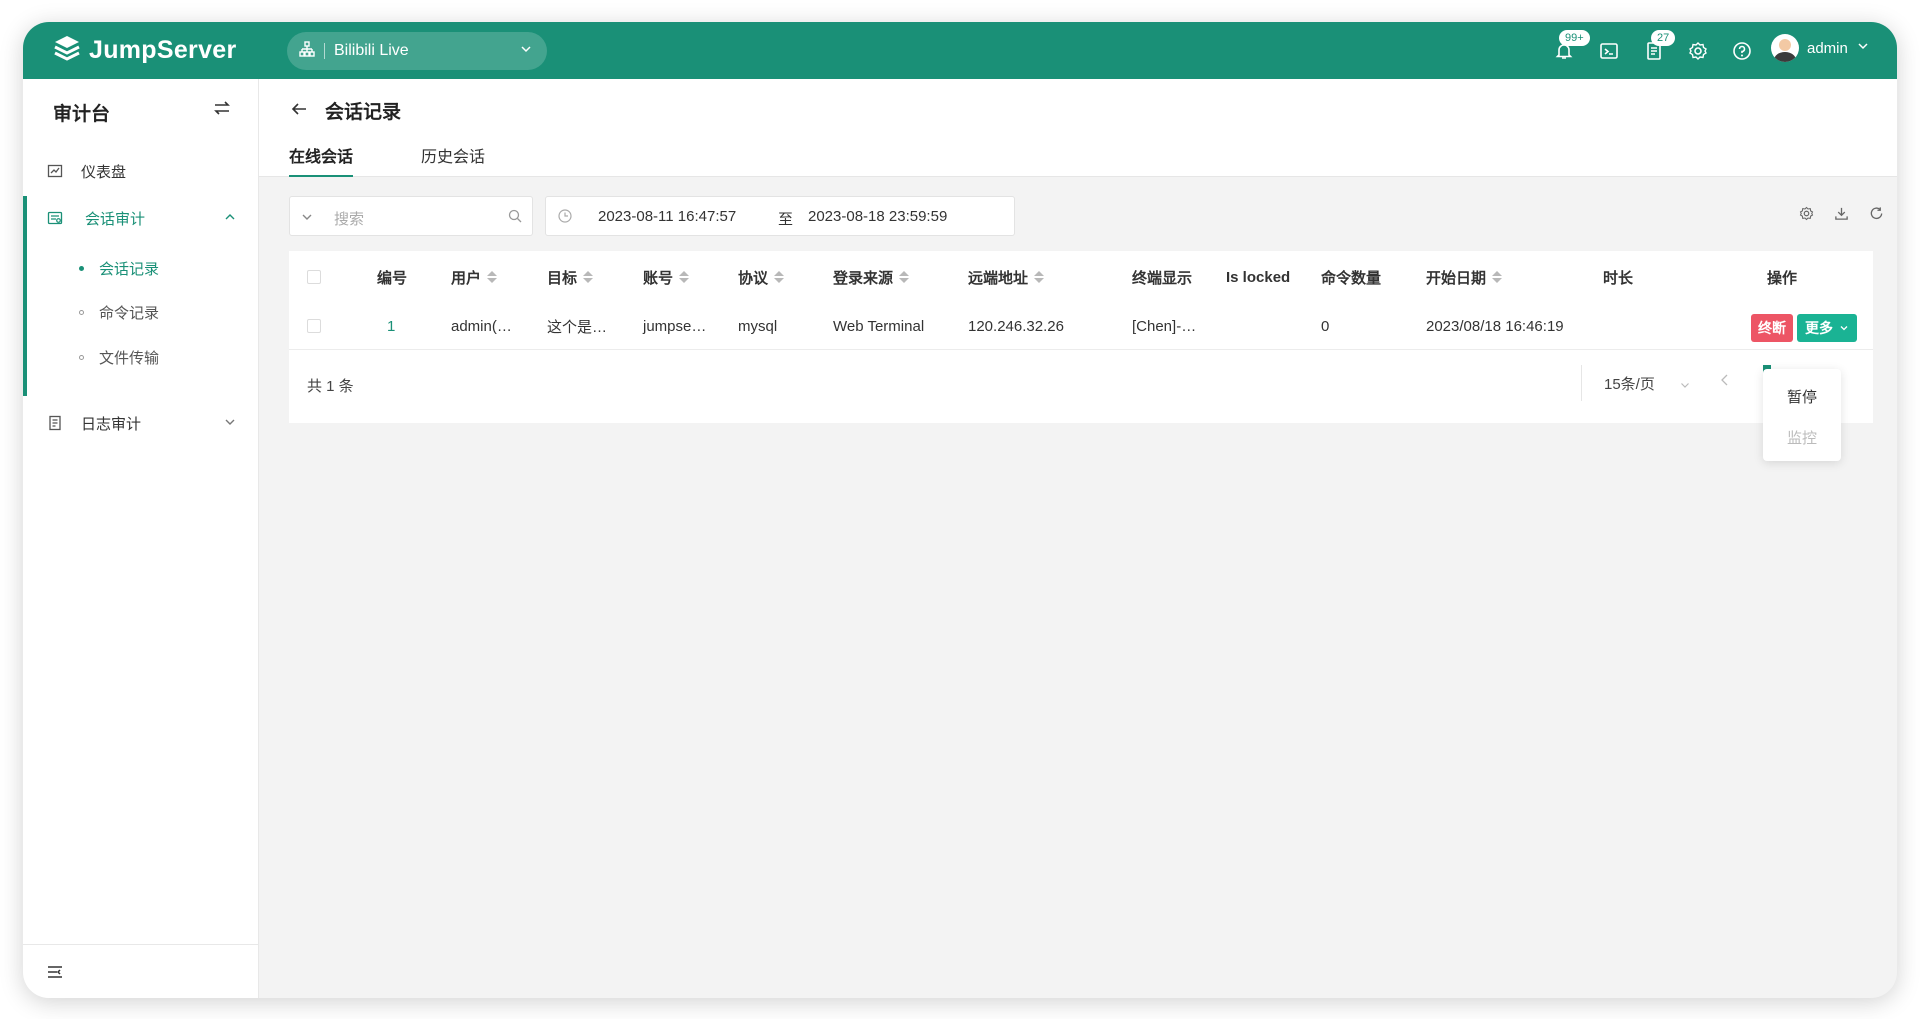  Describe the element at coordinates (55, 220) in the screenshot. I see `session-audit-icon` at that location.